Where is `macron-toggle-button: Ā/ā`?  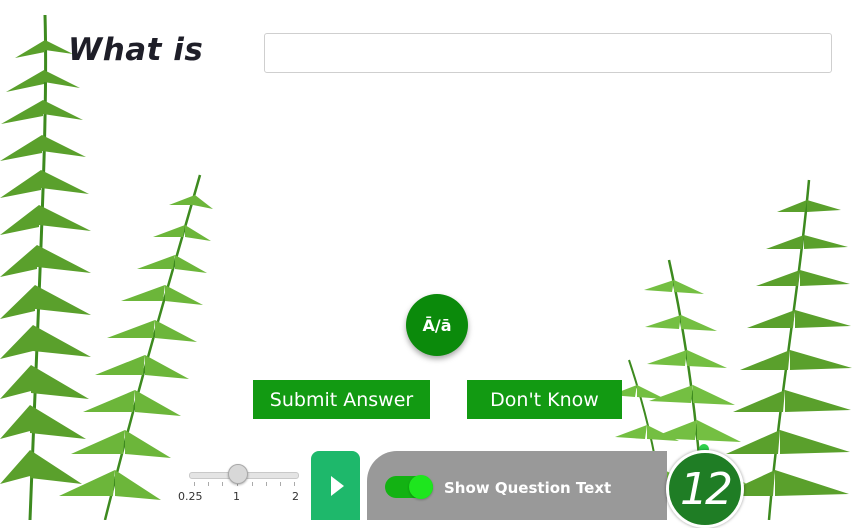
macron-toggle-button: Ā/ā is located at coordinates (437, 325).